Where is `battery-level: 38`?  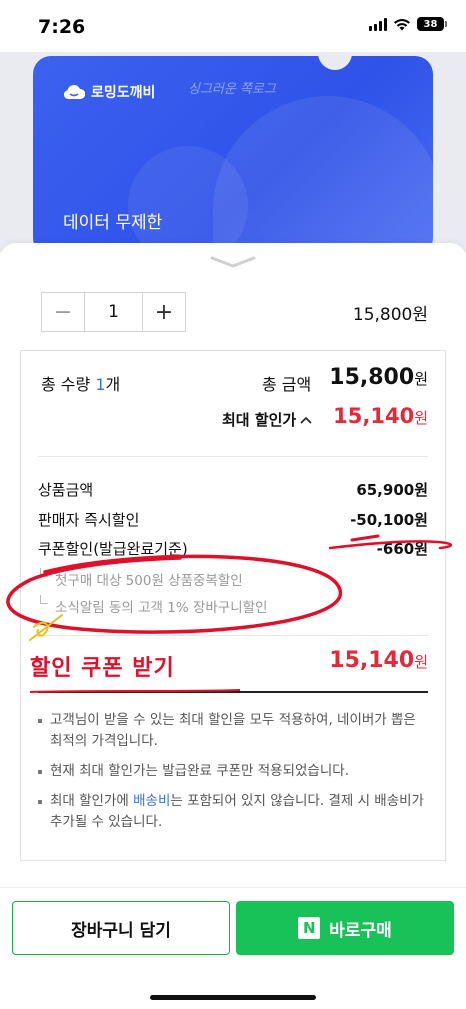
battery-level: 38 is located at coordinates (430, 24).